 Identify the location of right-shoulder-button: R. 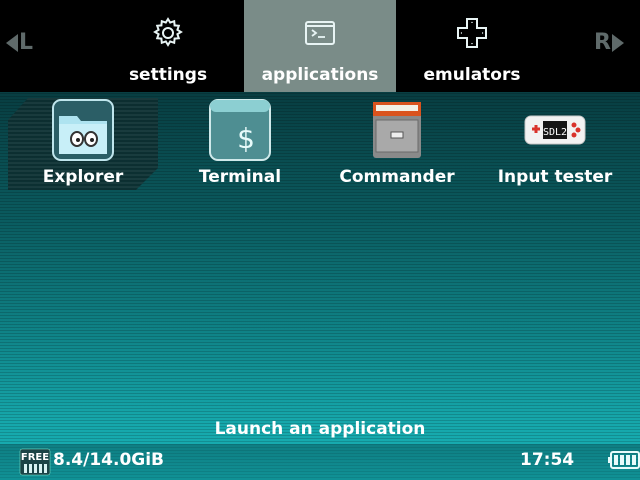
(609, 42).